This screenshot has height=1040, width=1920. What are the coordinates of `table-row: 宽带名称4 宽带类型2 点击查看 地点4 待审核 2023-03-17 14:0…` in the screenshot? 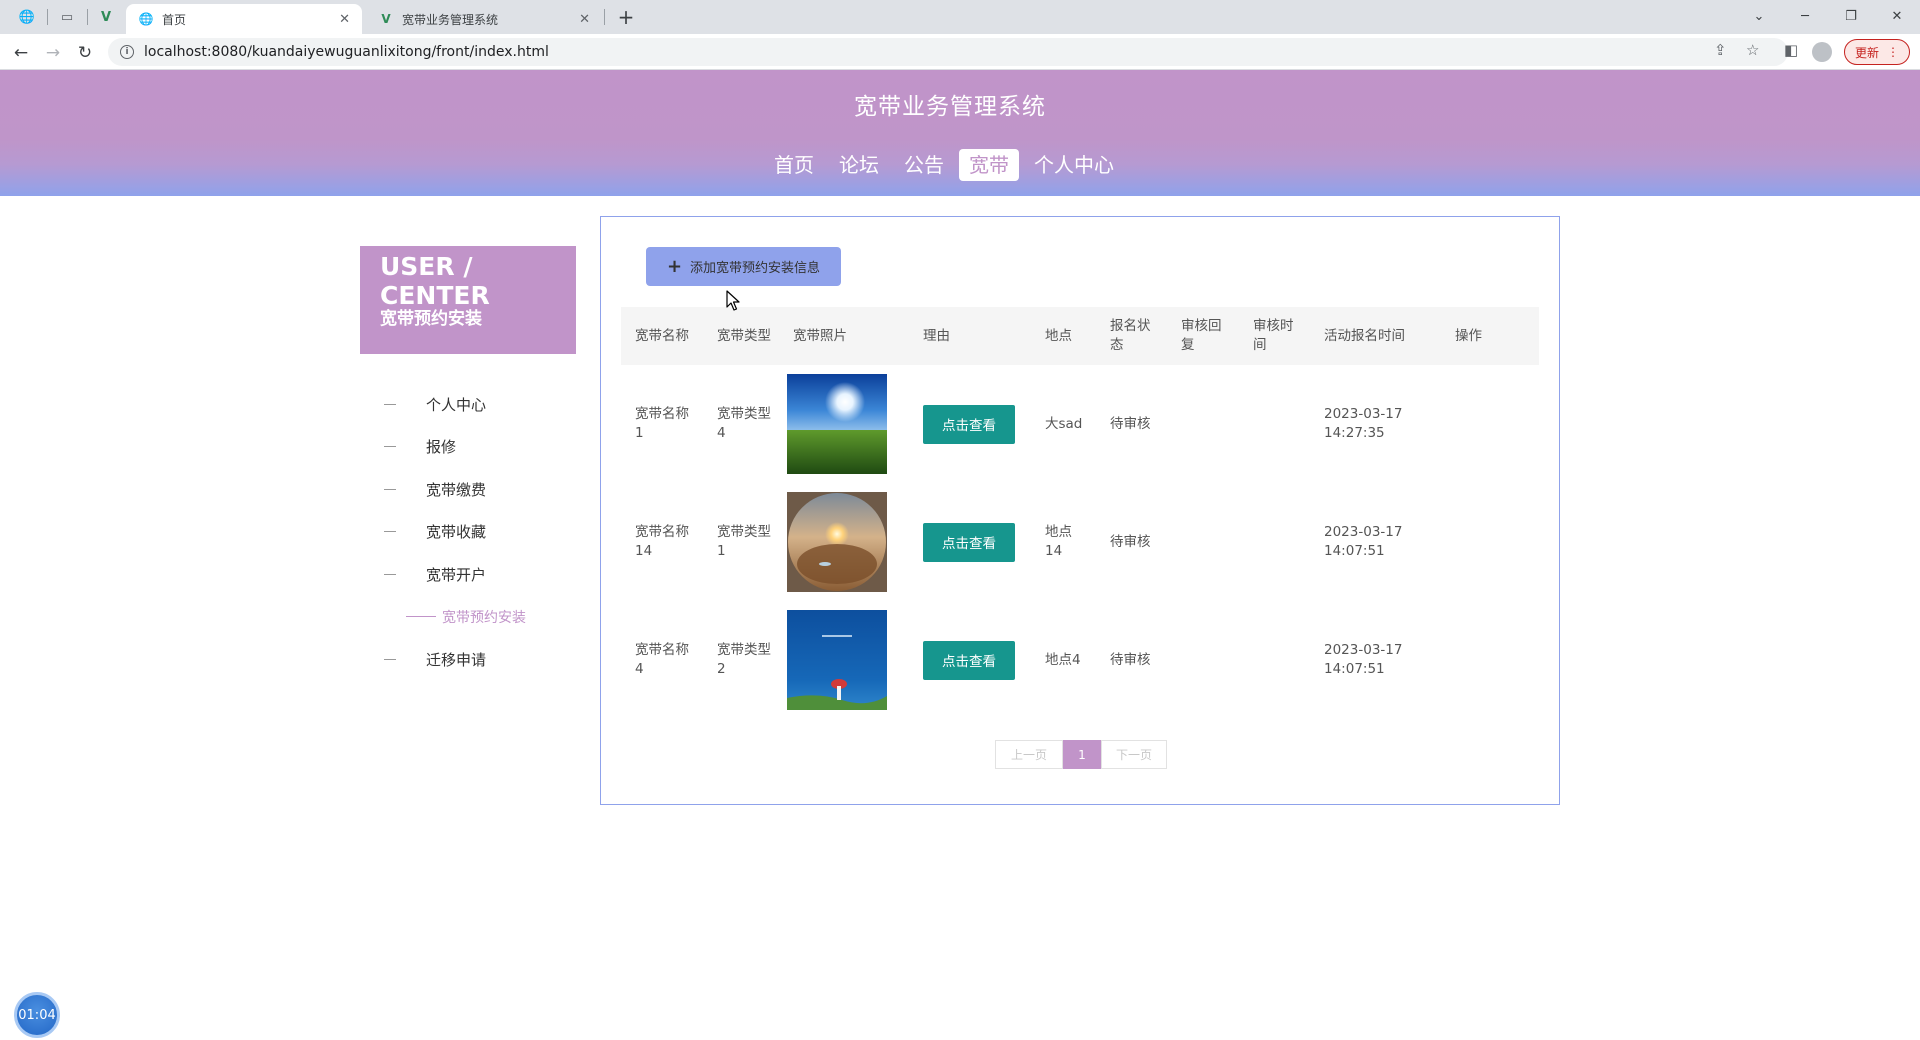 It's located at (1080, 660).